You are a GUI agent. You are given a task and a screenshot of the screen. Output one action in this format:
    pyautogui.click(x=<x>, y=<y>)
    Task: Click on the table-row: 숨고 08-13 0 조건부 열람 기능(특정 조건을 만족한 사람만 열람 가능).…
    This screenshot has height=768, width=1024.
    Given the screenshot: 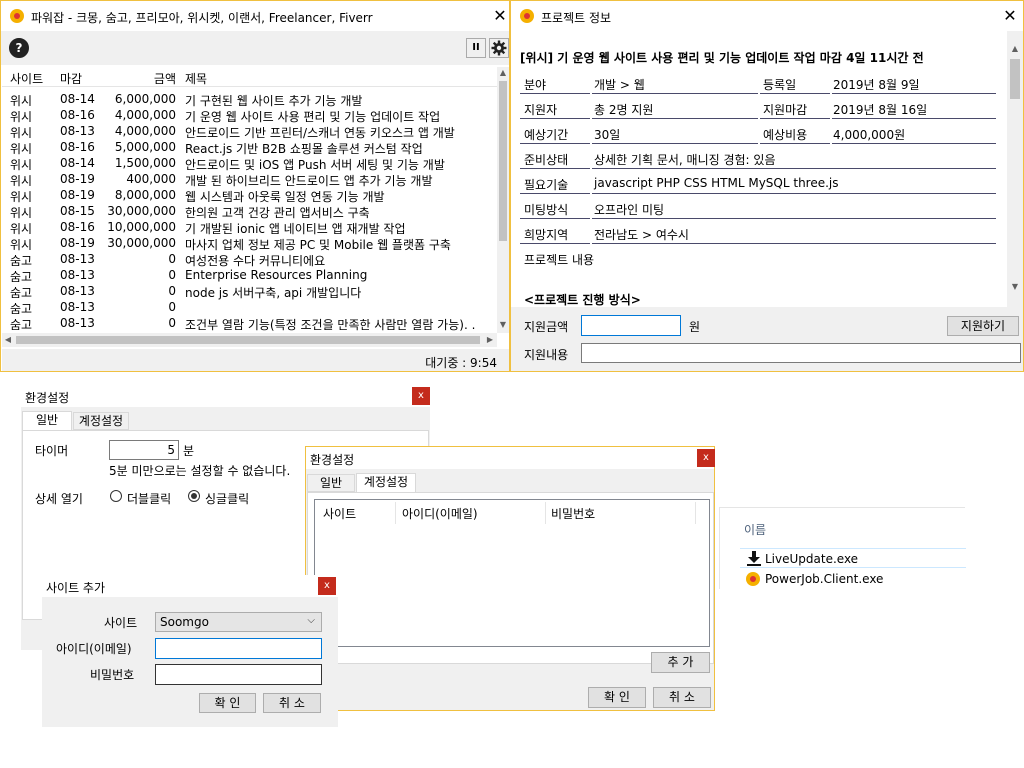 What is the action you would take?
    pyautogui.click(x=249, y=323)
    